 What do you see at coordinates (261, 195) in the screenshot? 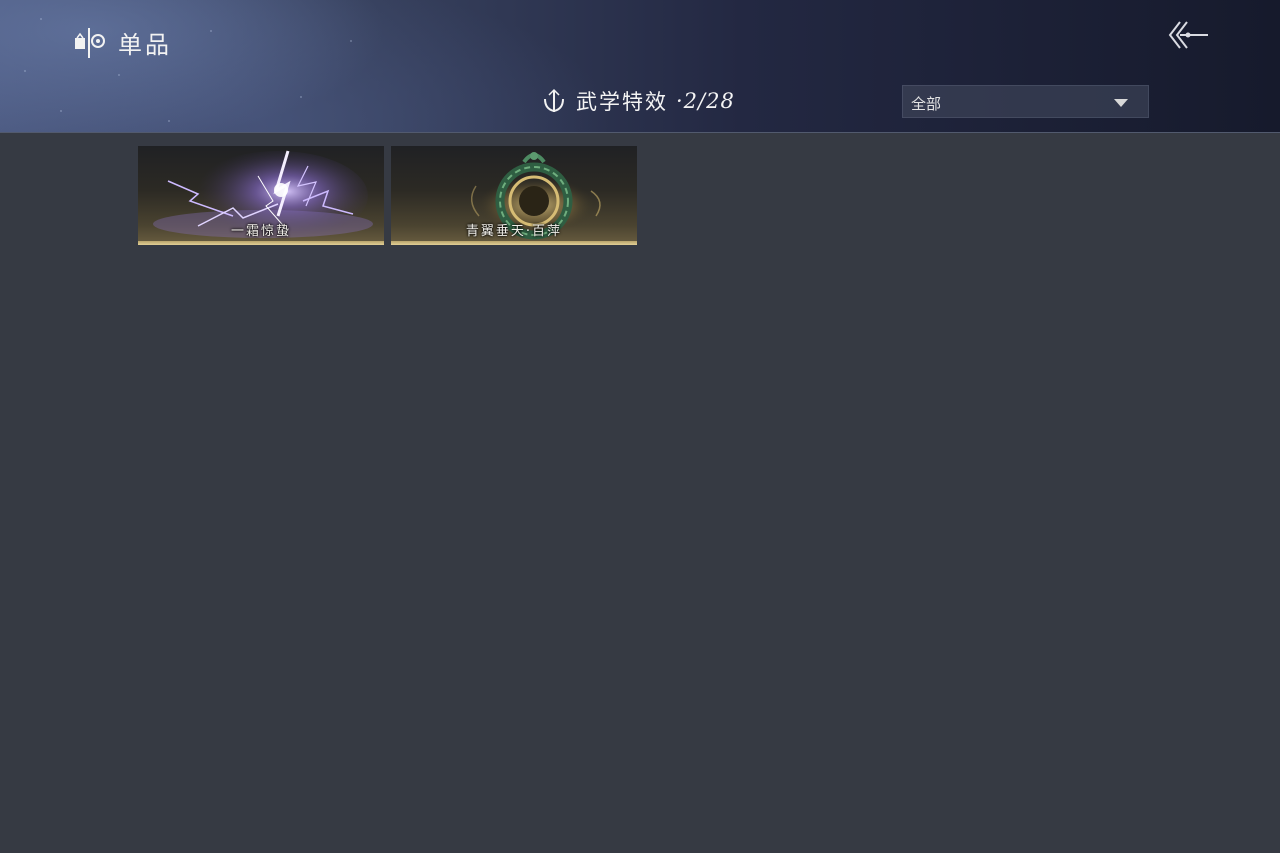
I see `effect-card-lightning: 一霜惊蛰` at bounding box center [261, 195].